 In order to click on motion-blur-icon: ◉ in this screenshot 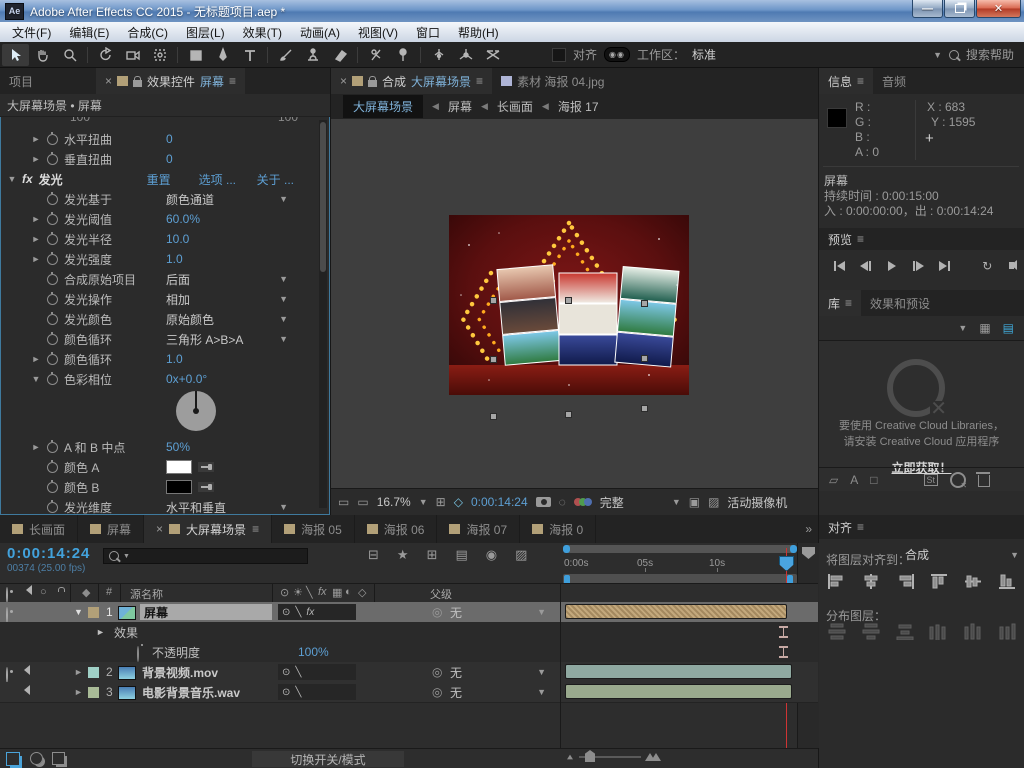, I will do `click(491, 555)`.